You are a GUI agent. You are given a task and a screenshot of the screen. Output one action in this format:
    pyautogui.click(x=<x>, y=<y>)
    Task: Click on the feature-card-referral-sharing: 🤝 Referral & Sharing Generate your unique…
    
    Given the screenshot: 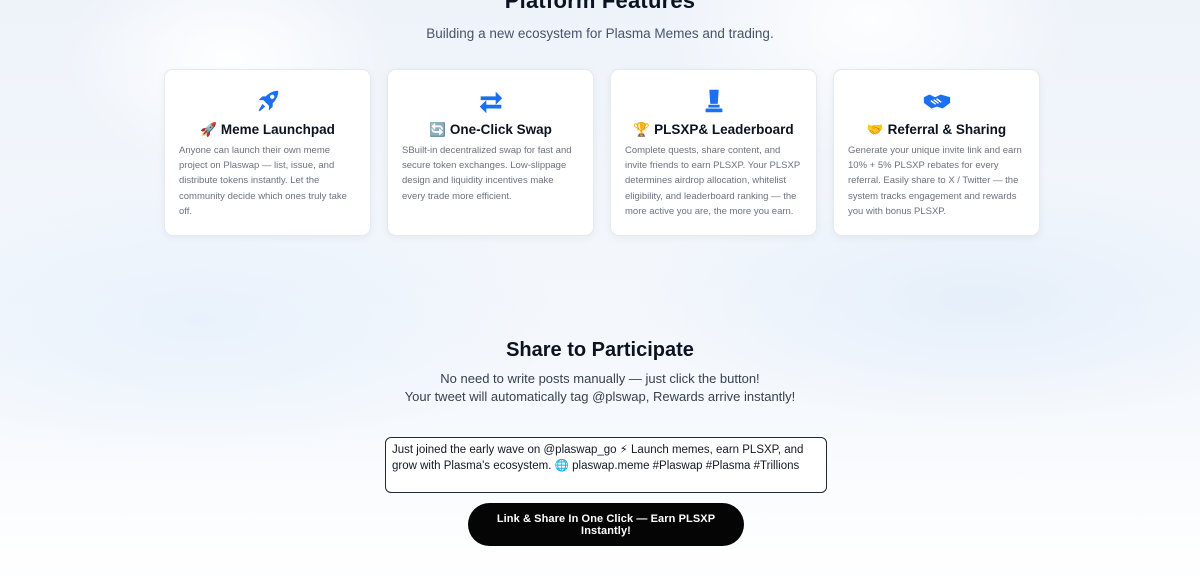 What is the action you would take?
    pyautogui.click(x=936, y=152)
    